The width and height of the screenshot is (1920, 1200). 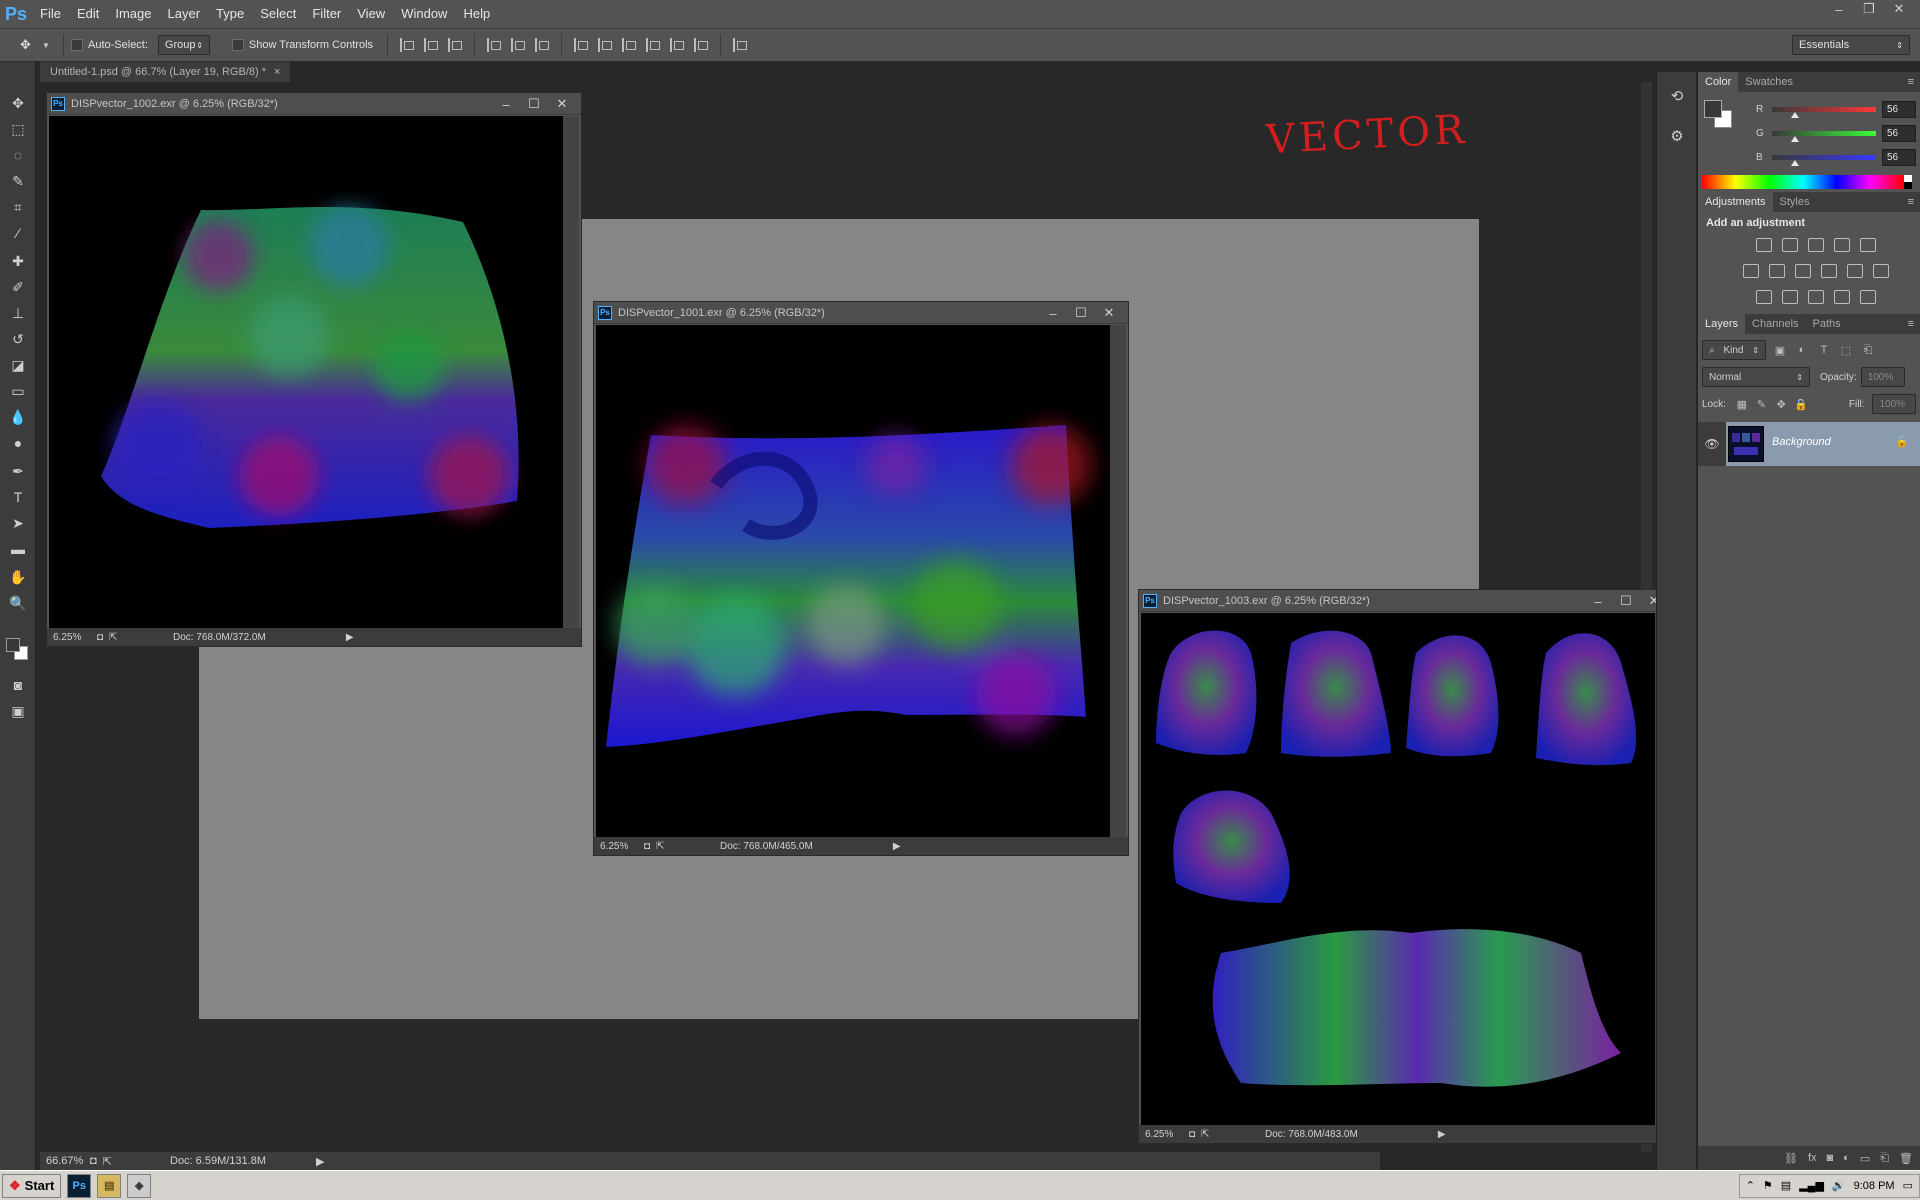 What do you see at coordinates (1718, 82) in the screenshot?
I see `tab-color: Color` at bounding box center [1718, 82].